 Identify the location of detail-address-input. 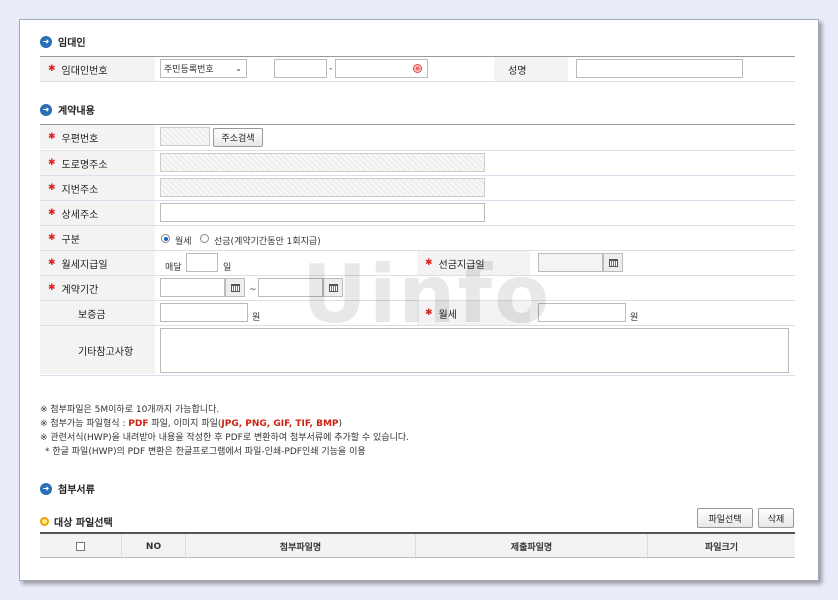
(322, 212).